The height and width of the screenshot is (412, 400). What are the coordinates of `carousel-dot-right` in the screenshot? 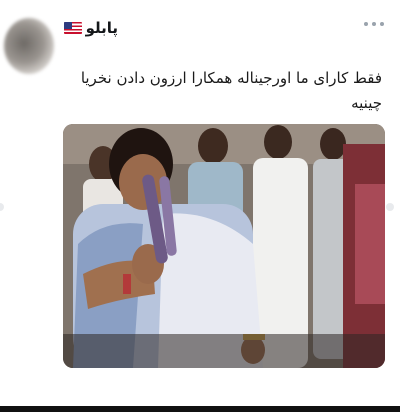 It's located at (390, 207).